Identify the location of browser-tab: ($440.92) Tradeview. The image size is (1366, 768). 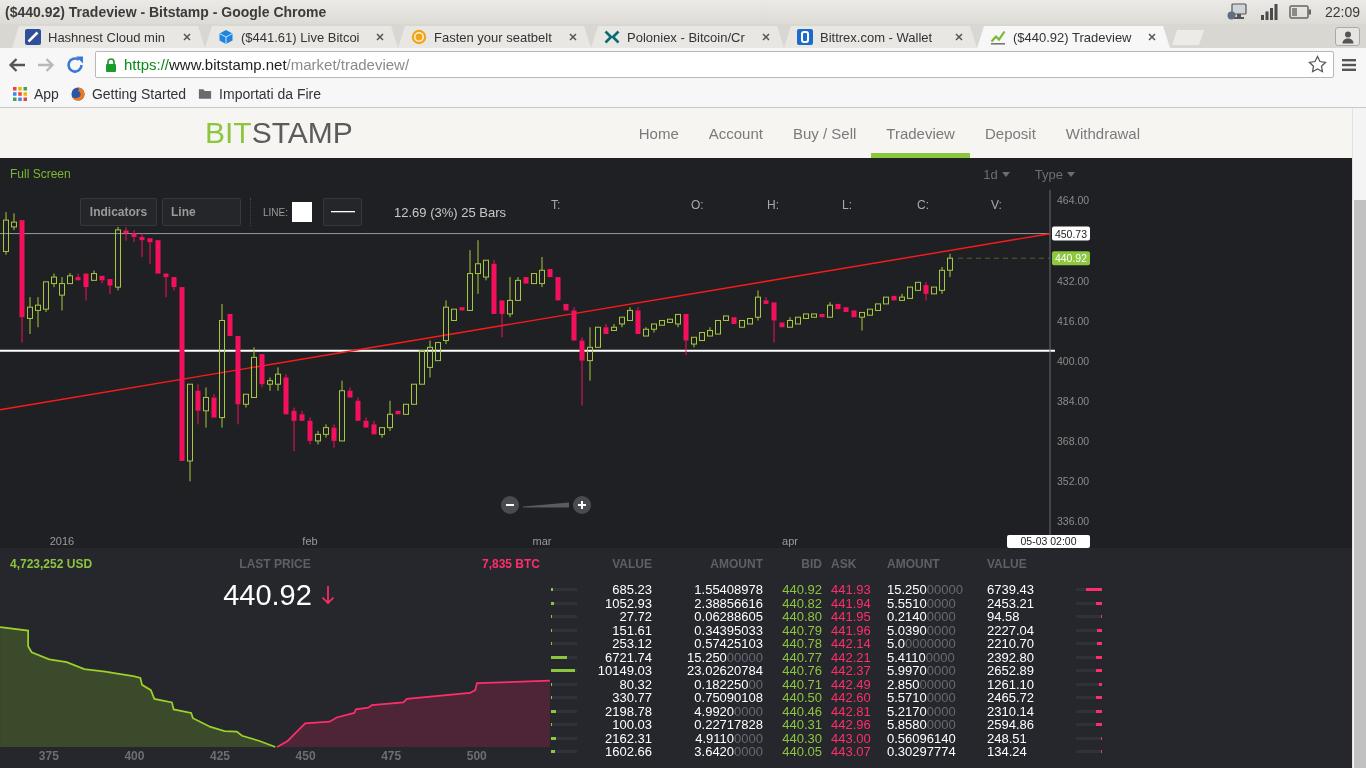
(1073, 37).